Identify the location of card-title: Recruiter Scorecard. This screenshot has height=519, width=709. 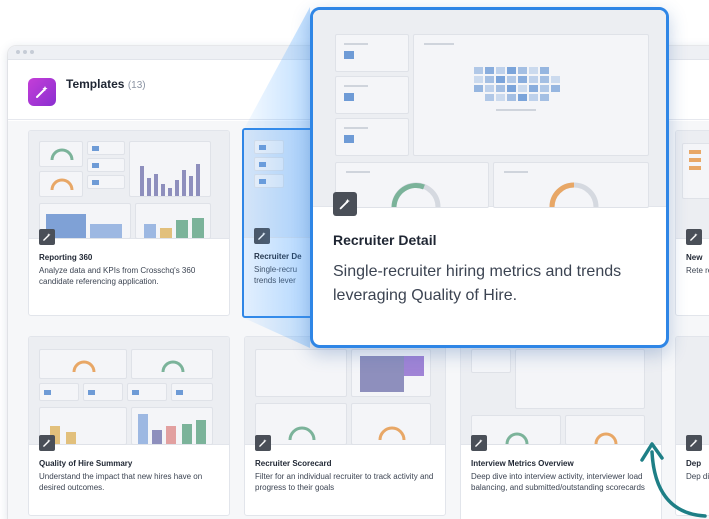
(293, 463).